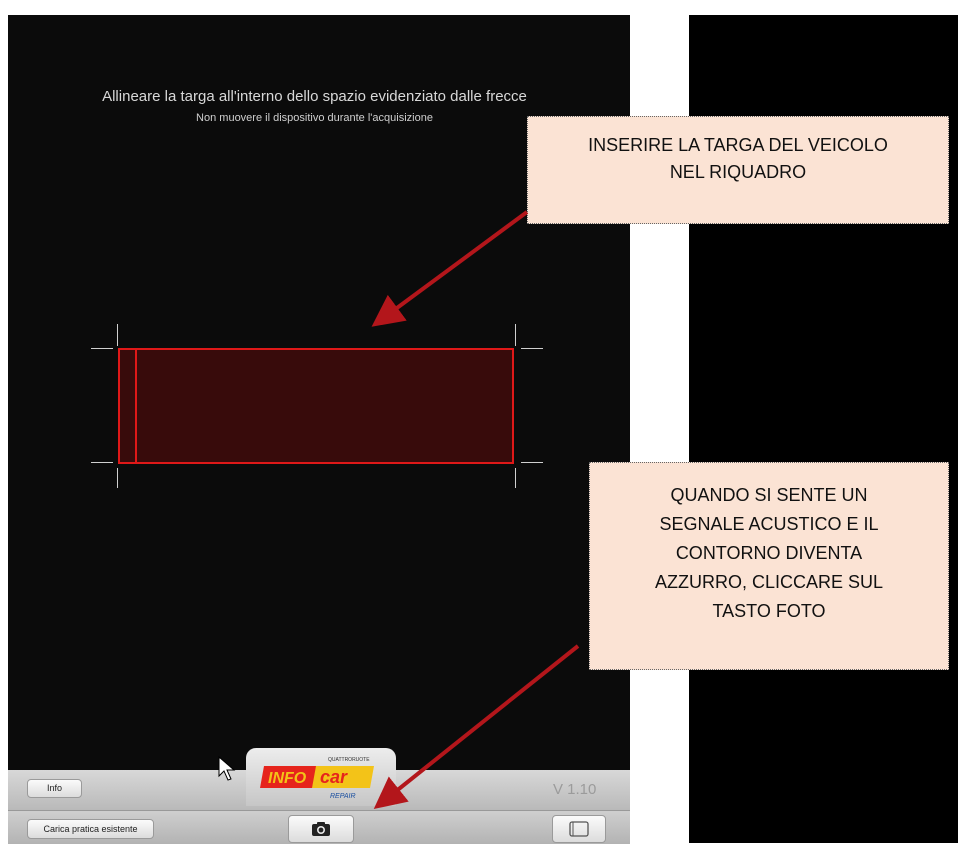 The height and width of the screenshot is (844, 958). I want to click on mouse-pointer-icon, so click(227, 768).